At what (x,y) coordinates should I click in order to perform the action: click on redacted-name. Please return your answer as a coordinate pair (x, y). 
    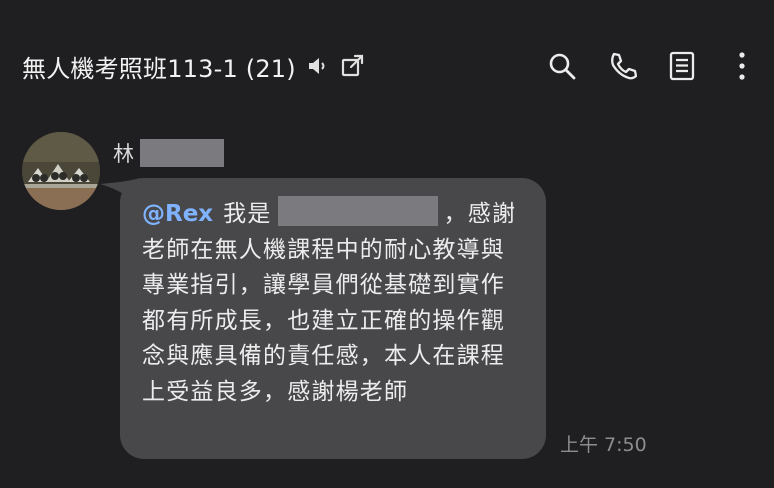
    Looking at the image, I should click on (182, 153).